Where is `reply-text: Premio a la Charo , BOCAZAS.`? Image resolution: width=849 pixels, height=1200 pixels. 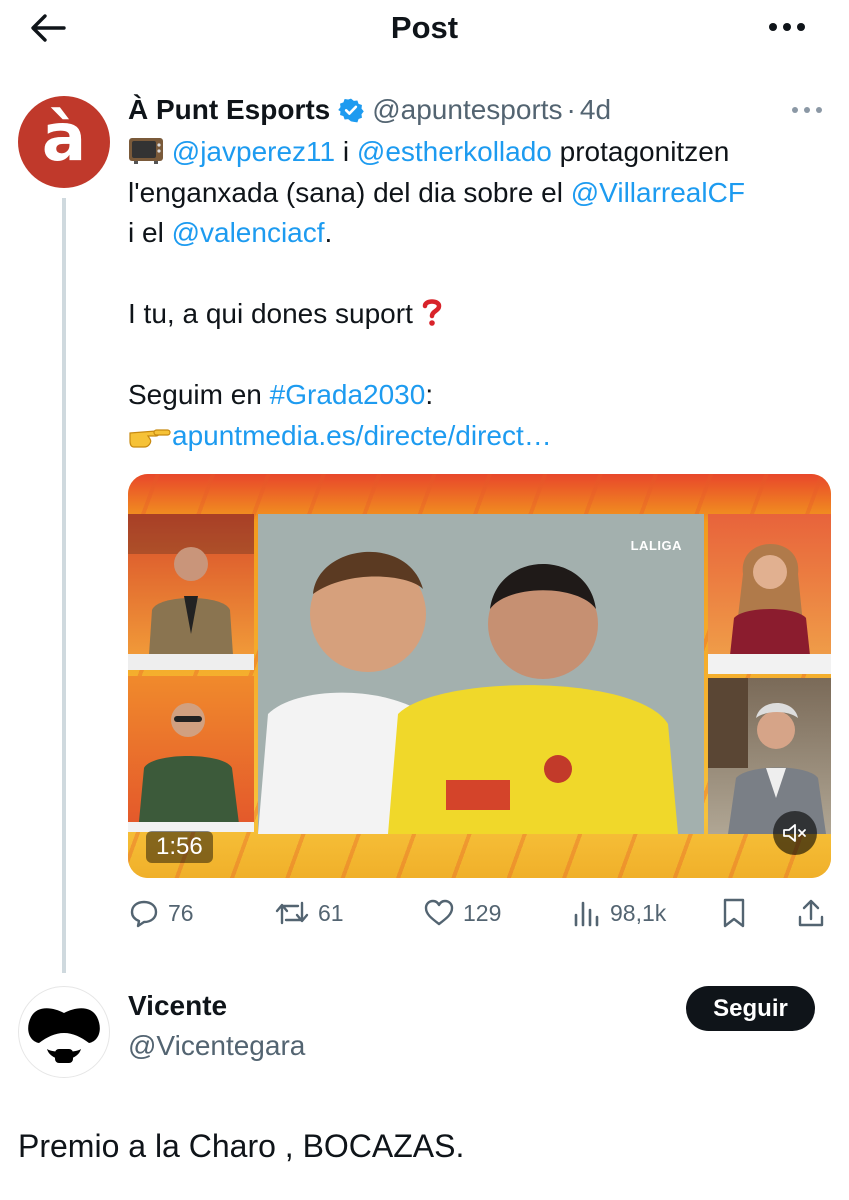
reply-text: Premio a la Charo , BOCAZAS. is located at coordinates (241, 1146).